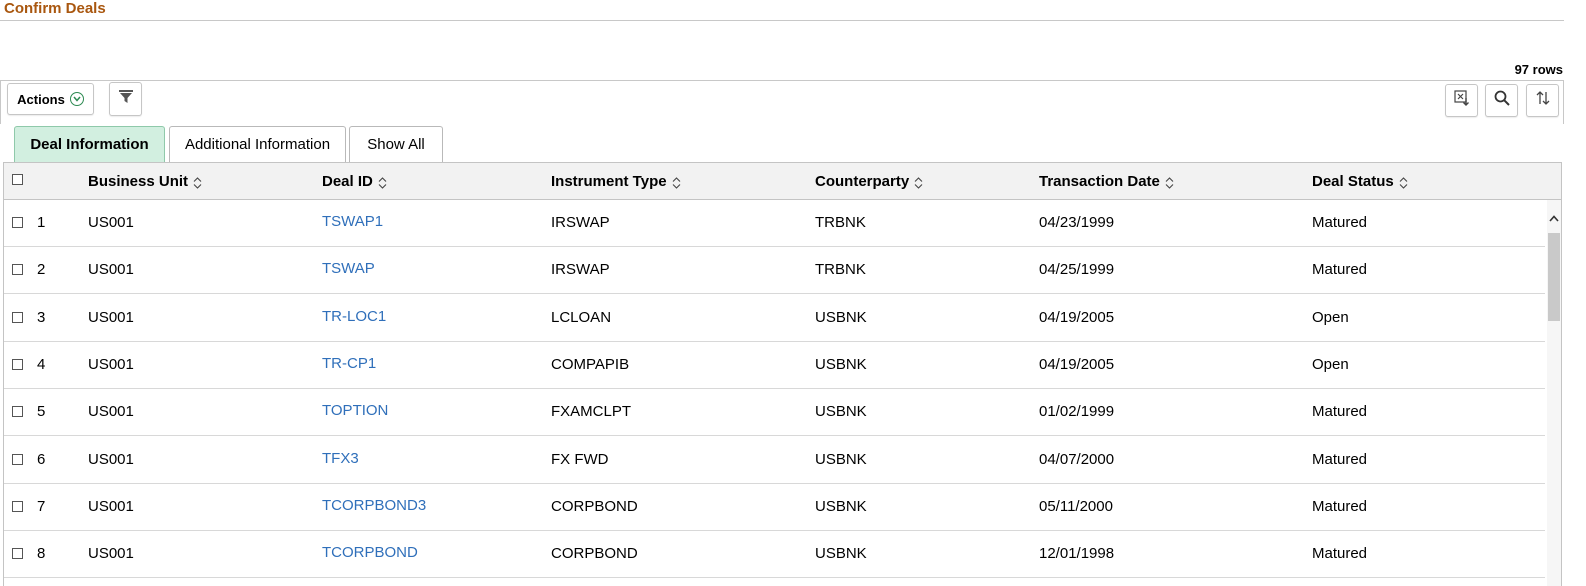  Describe the element at coordinates (89, 144) in the screenshot. I see `tab-deal-information: Deal Information` at that location.